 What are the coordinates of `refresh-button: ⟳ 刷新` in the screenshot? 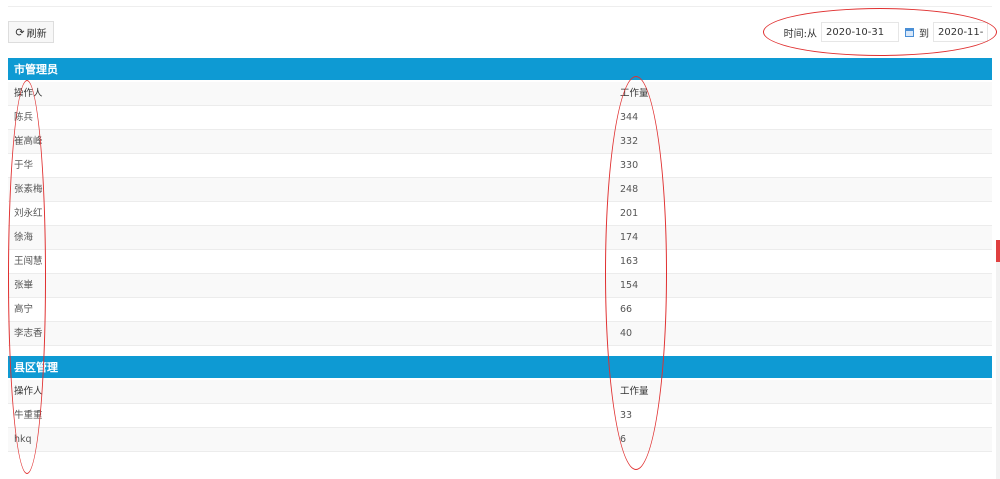 It's located at (31, 32).